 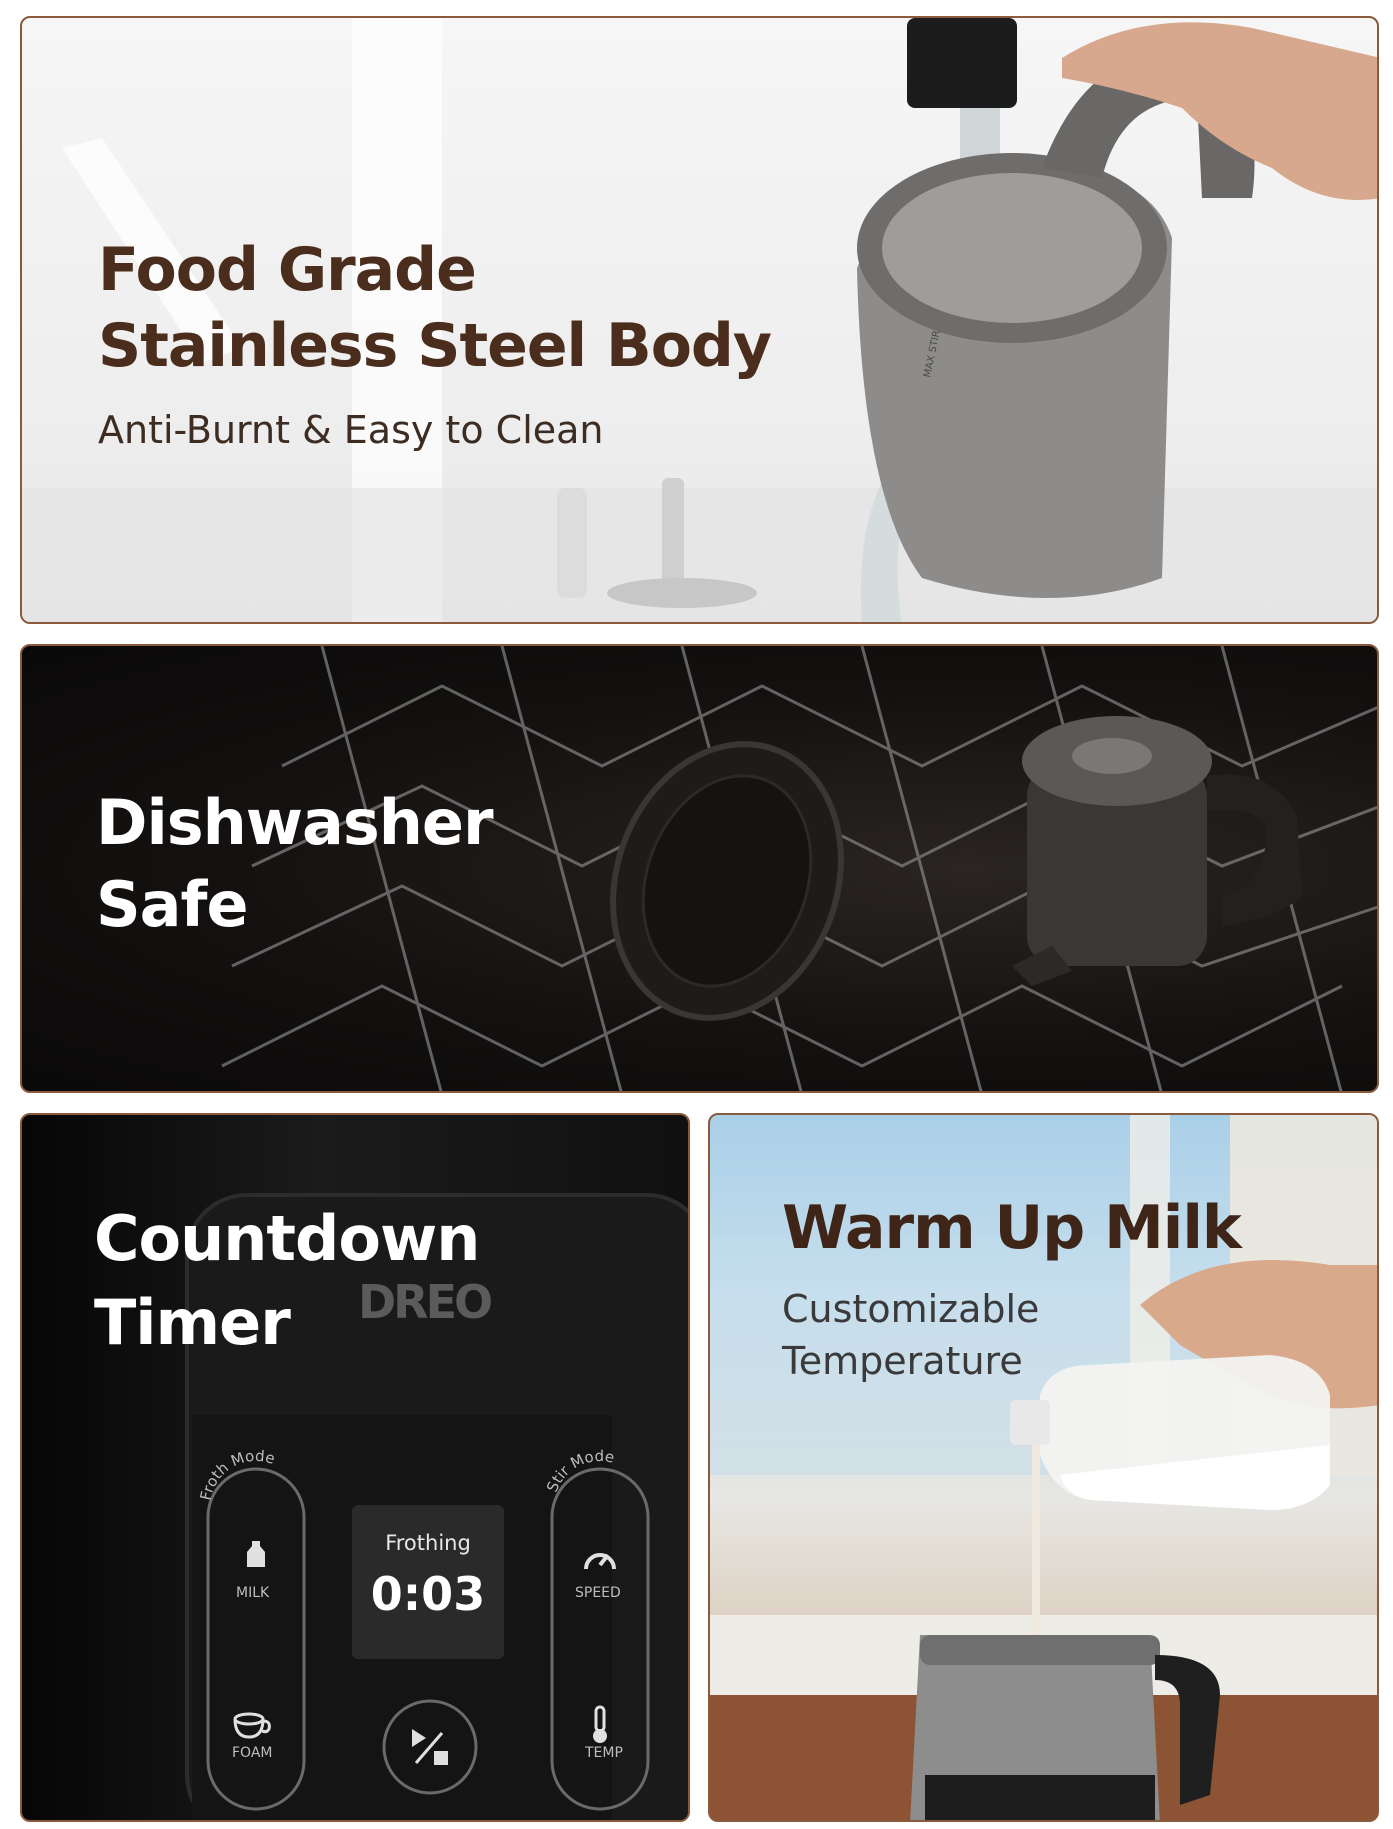 What do you see at coordinates (256, 1554) in the screenshot?
I see `milk-bottle-icon` at bounding box center [256, 1554].